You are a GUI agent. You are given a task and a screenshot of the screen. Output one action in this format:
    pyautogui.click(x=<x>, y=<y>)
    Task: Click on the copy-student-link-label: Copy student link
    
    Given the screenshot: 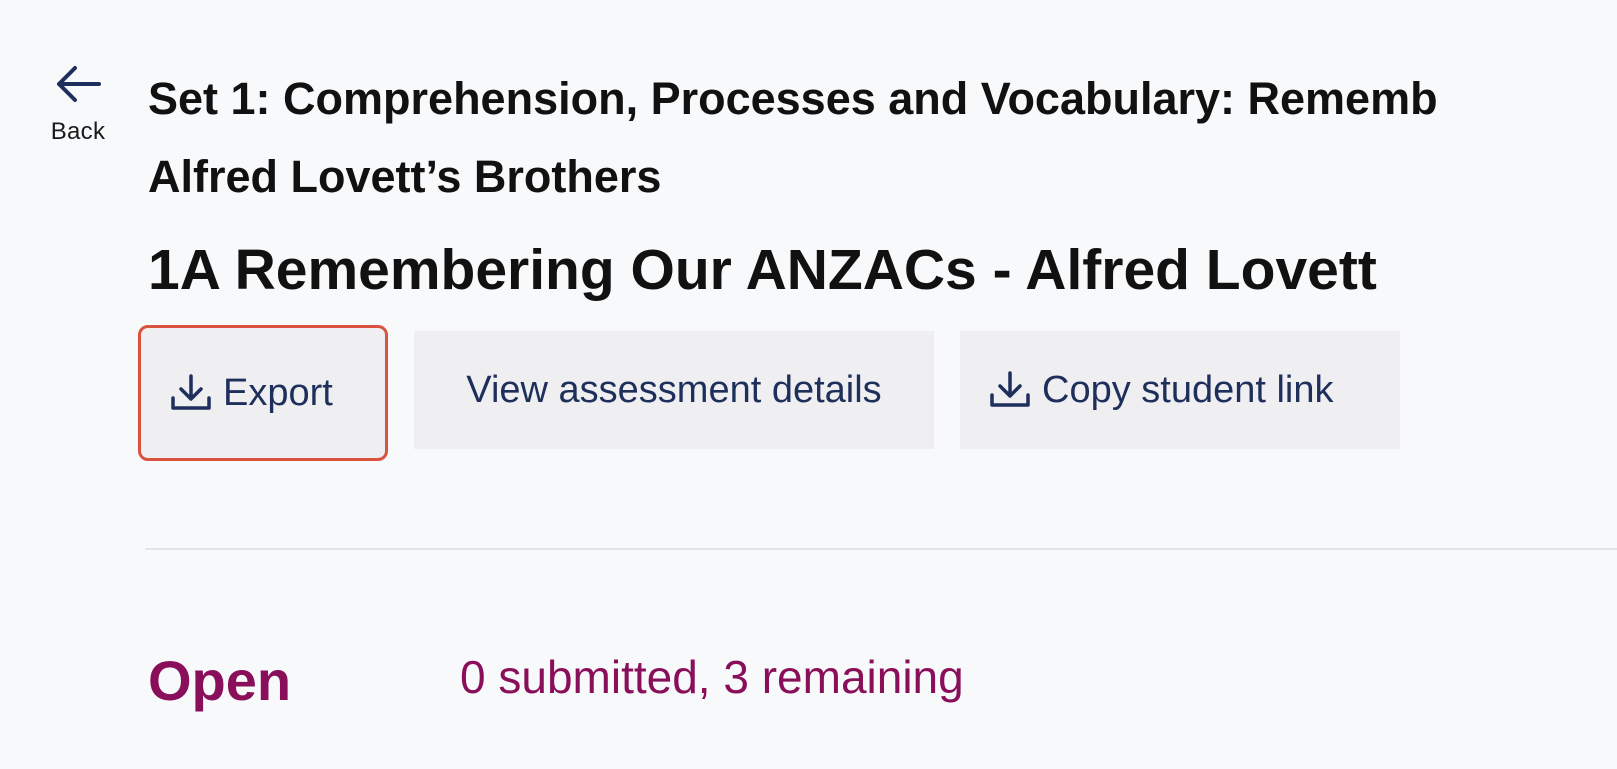 What is the action you would take?
    pyautogui.click(x=1188, y=389)
    